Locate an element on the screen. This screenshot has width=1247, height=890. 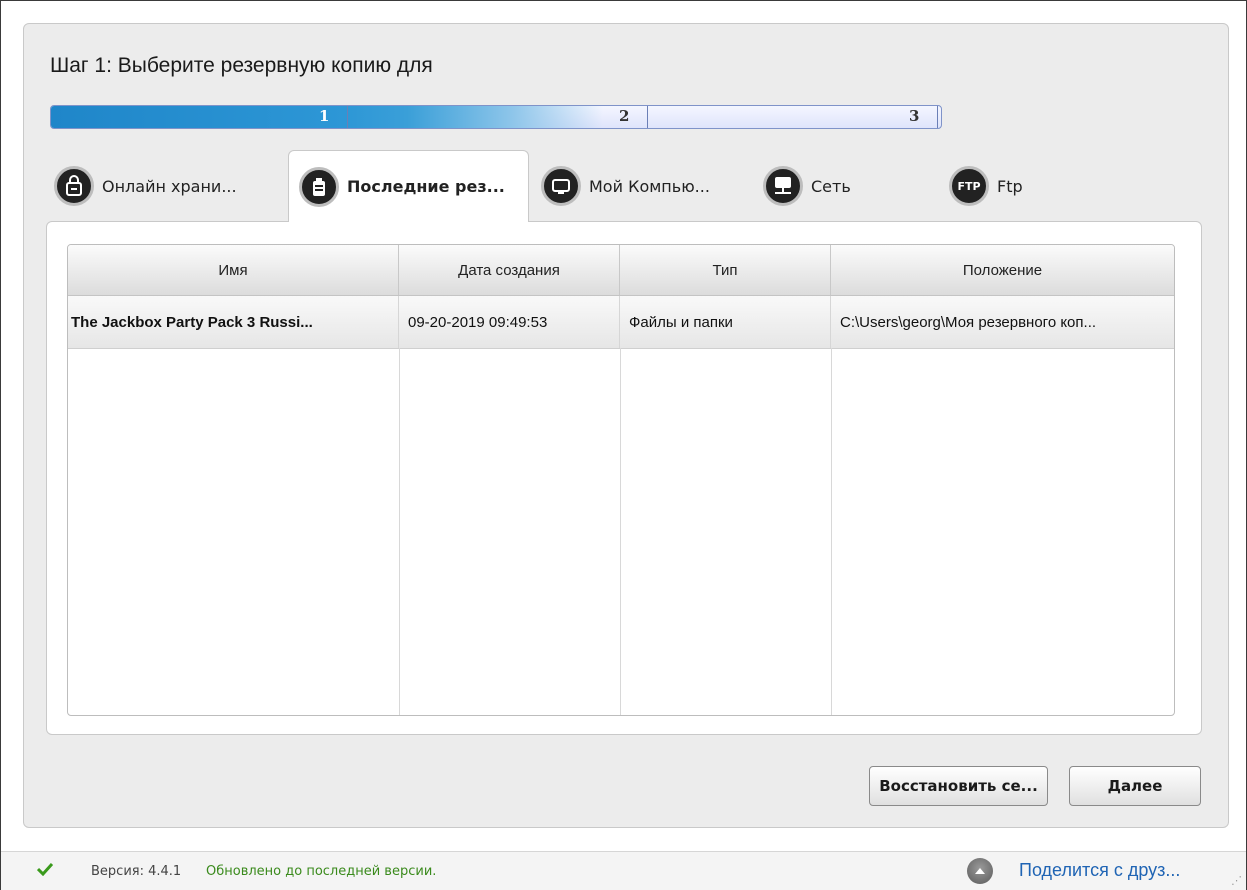
column-header-name: Имя is located at coordinates (233, 270).